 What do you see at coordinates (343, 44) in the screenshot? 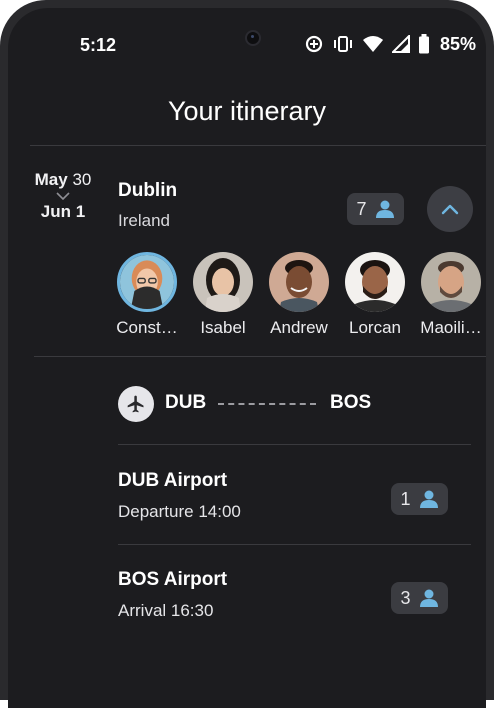
I see `vibrate-icon` at bounding box center [343, 44].